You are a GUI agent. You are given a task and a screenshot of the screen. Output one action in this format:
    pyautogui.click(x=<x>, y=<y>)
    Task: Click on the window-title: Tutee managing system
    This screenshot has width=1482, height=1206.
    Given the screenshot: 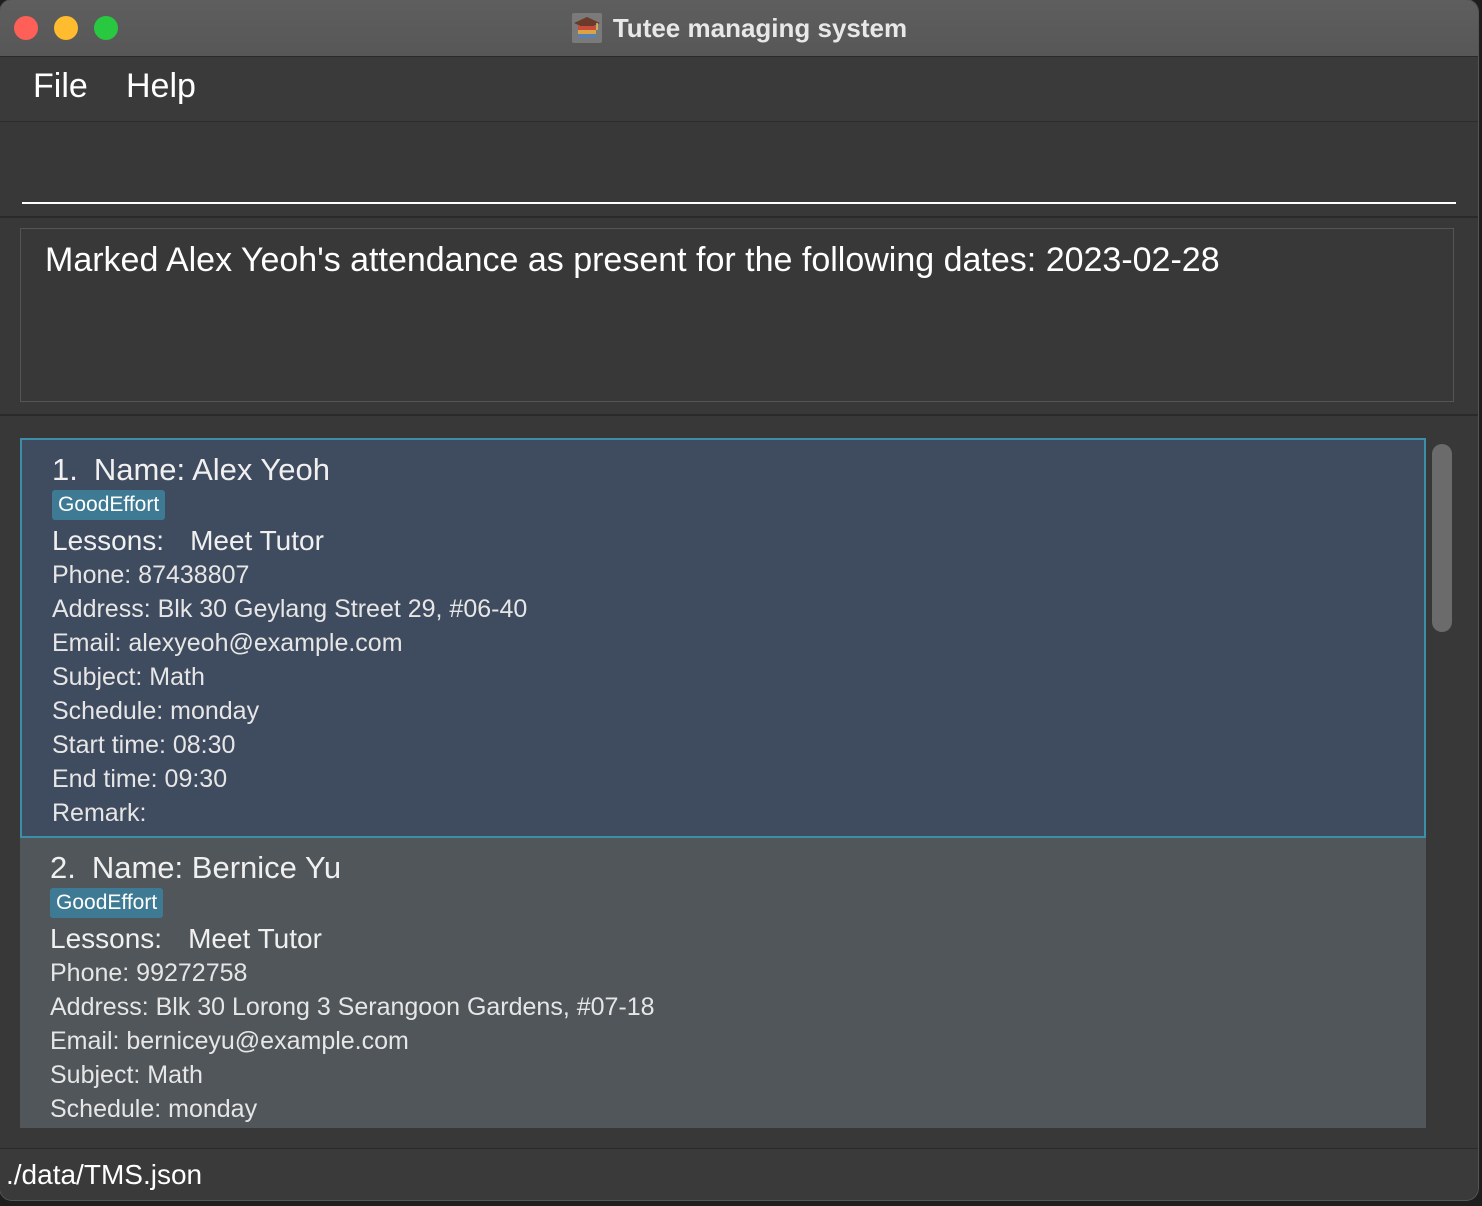 What is the action you would take?
    pyautogui.click(x=760, y=27)
    